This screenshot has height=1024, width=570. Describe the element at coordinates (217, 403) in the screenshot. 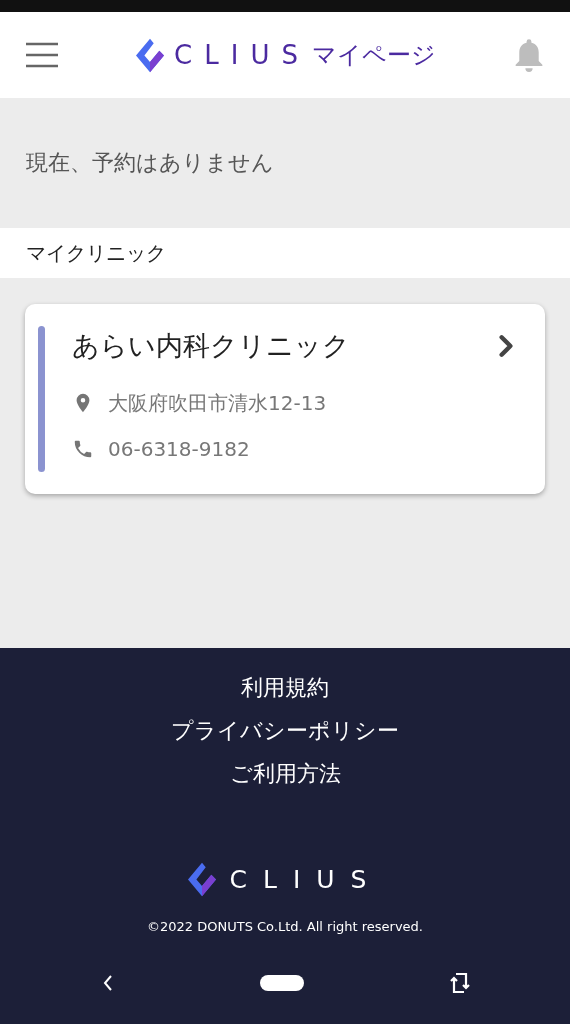

I see `clinic-address: 大阪府吹田市清水12-13` at that location.